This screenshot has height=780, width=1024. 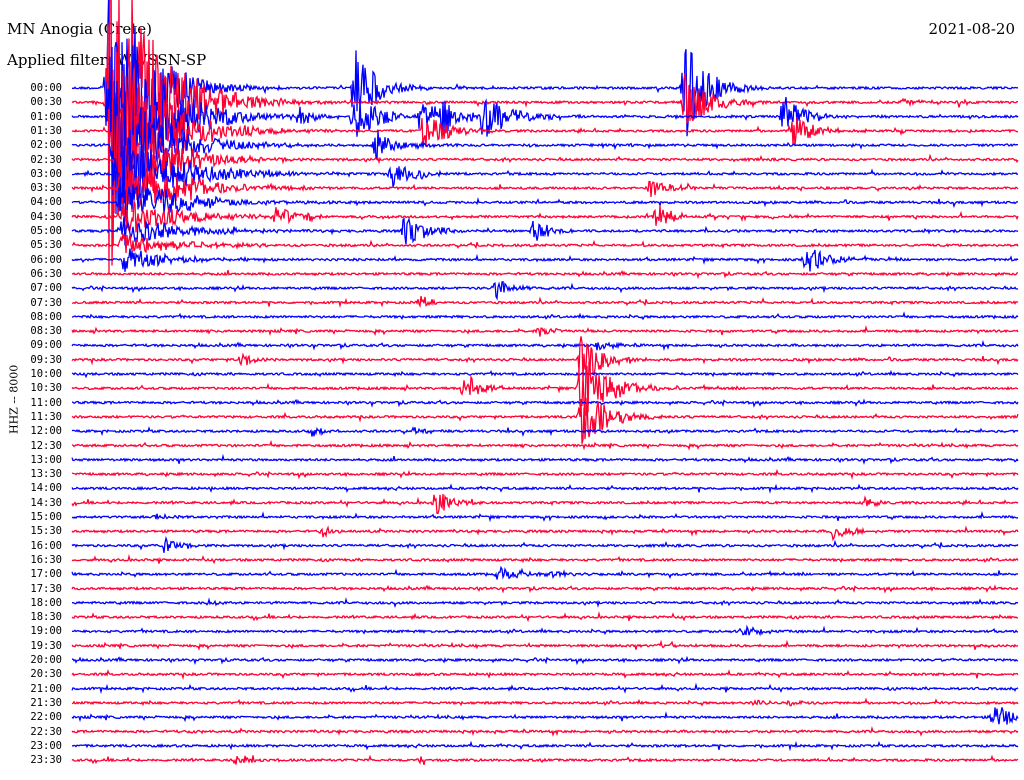 What do you see at coordinates (545, 660) in the screenshot?
I see `trace-row-2000` at bounding box center [545, 660].